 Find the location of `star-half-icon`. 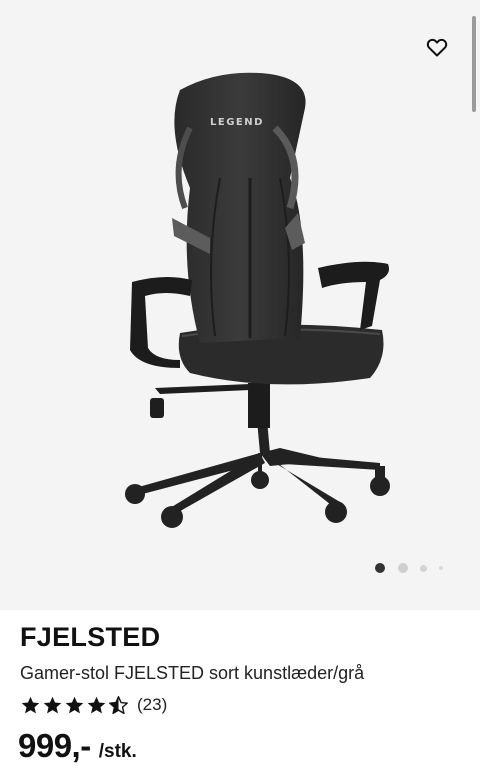

star-half-icon is located at coordinates (118, 704).